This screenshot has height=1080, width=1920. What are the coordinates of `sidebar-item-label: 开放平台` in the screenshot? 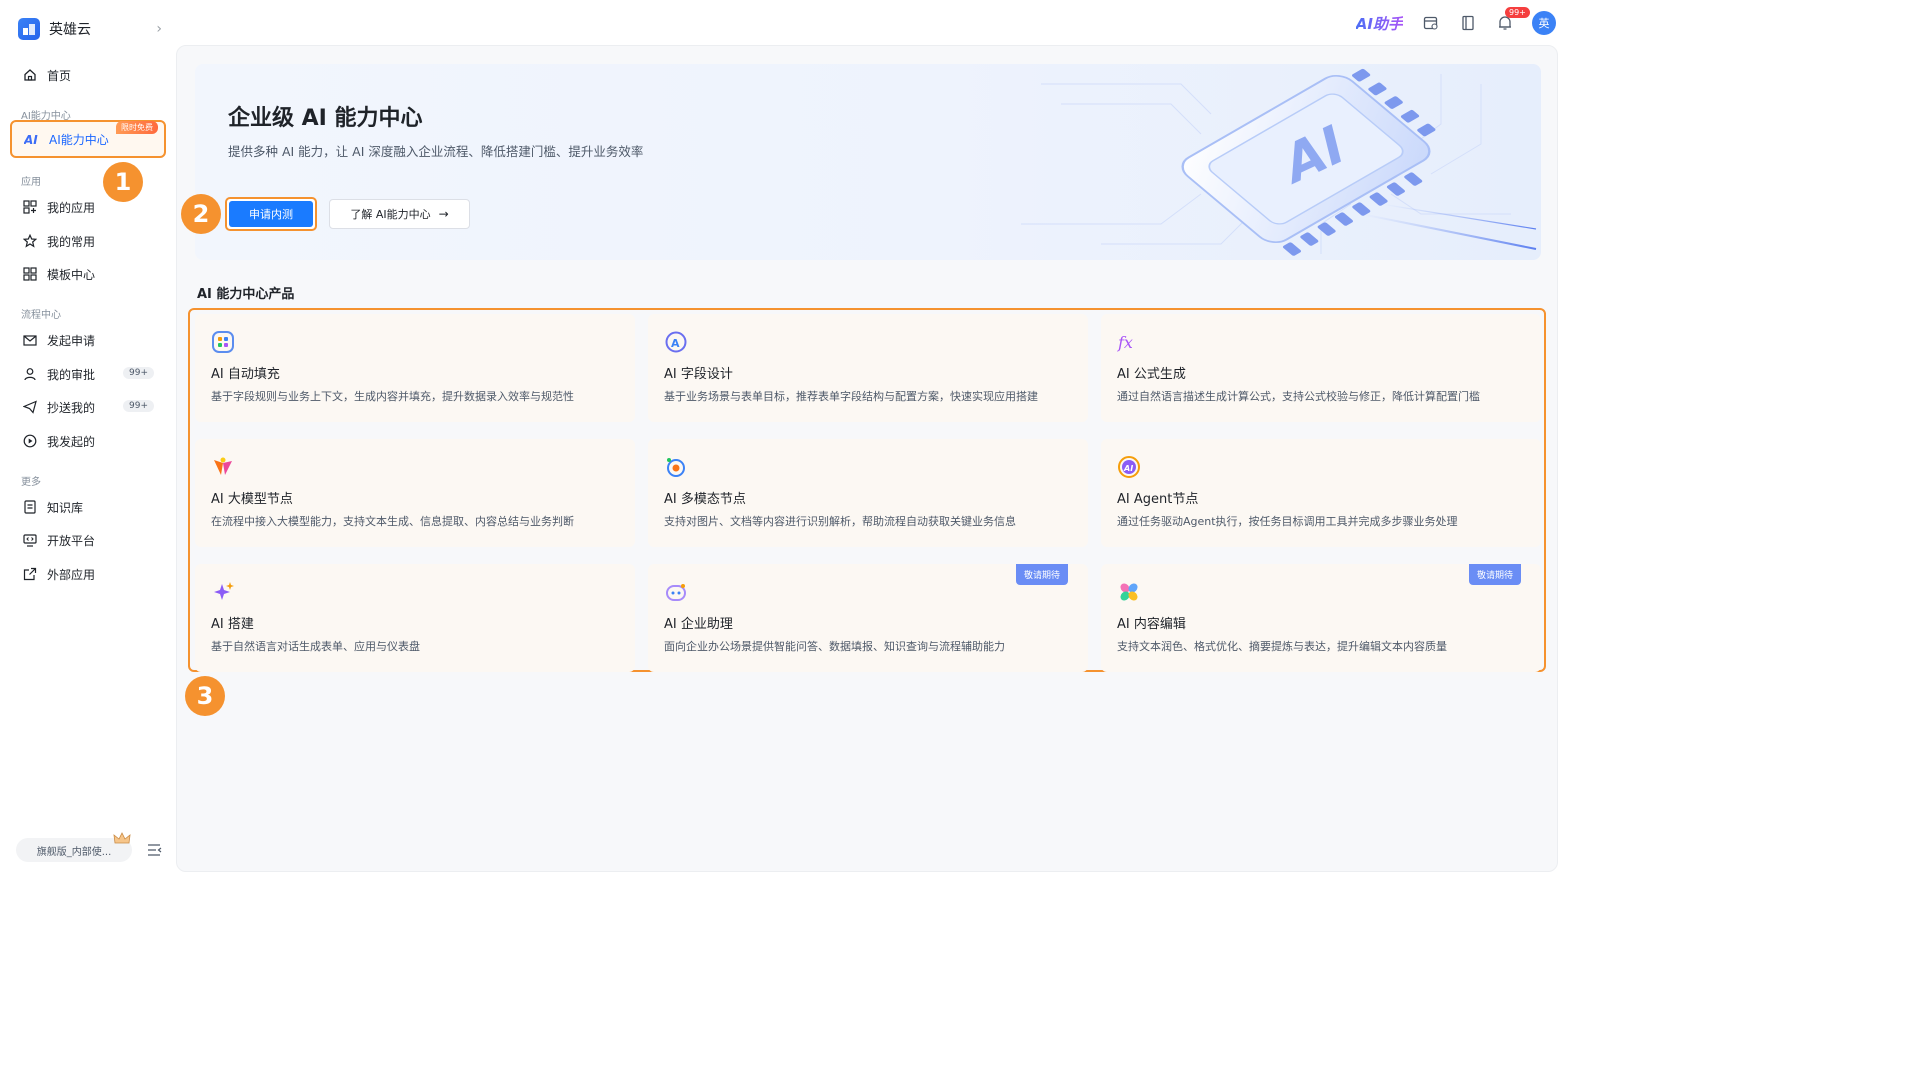 It's located at (71, 540).